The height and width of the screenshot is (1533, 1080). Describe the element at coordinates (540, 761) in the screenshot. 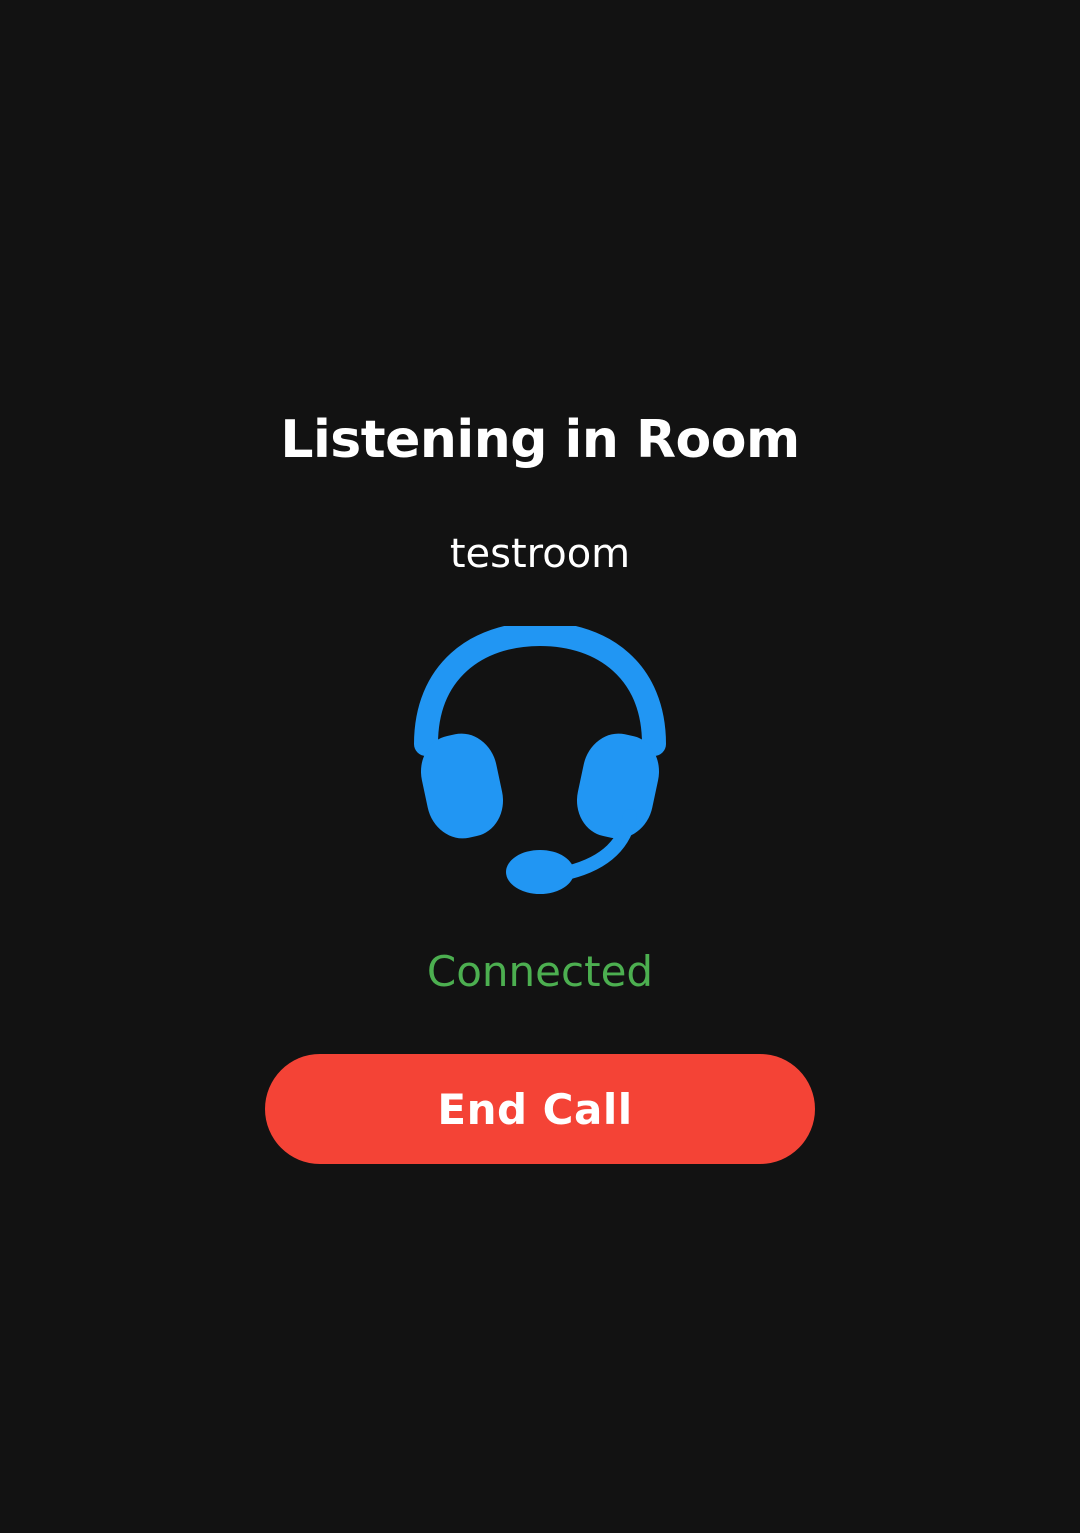

I see `headset-icon` at that location.